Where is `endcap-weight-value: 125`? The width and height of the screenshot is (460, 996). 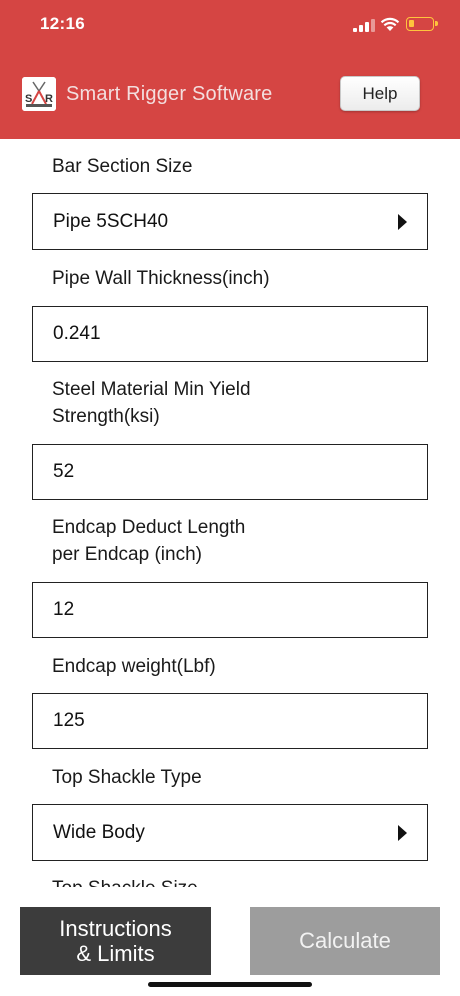
endcap-weight-value: 125 is located at coordinates (69, 720).